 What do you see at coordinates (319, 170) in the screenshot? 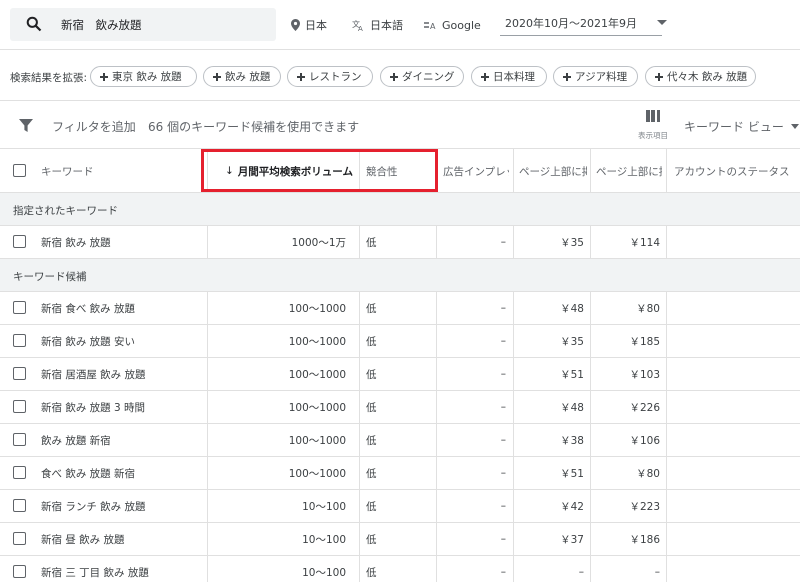
I see `highlight-box` at bounding box center [319, 170].